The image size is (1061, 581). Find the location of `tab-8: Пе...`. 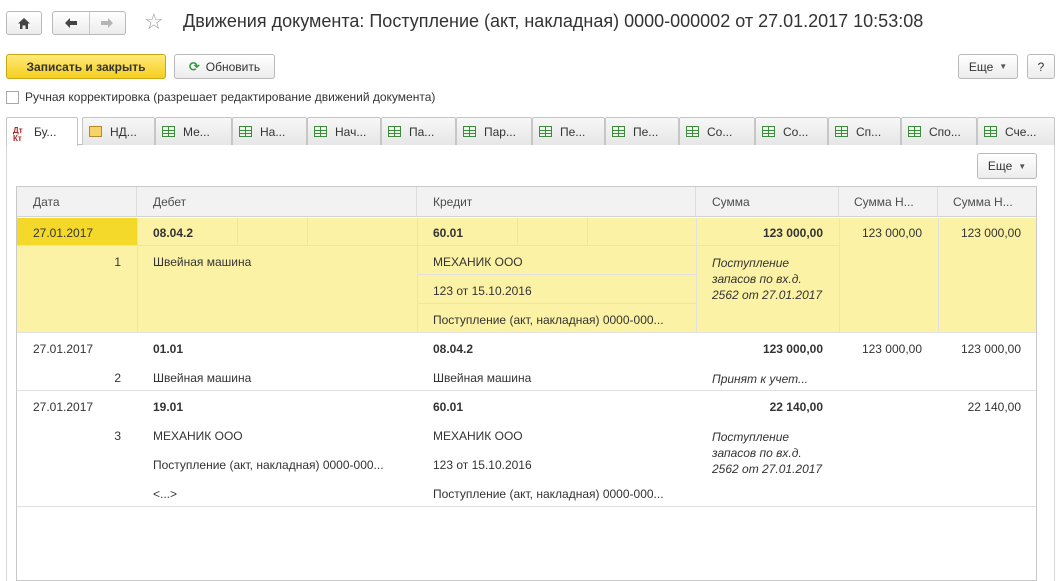

tab-8: Пе... is located at coordinates (568, 131).